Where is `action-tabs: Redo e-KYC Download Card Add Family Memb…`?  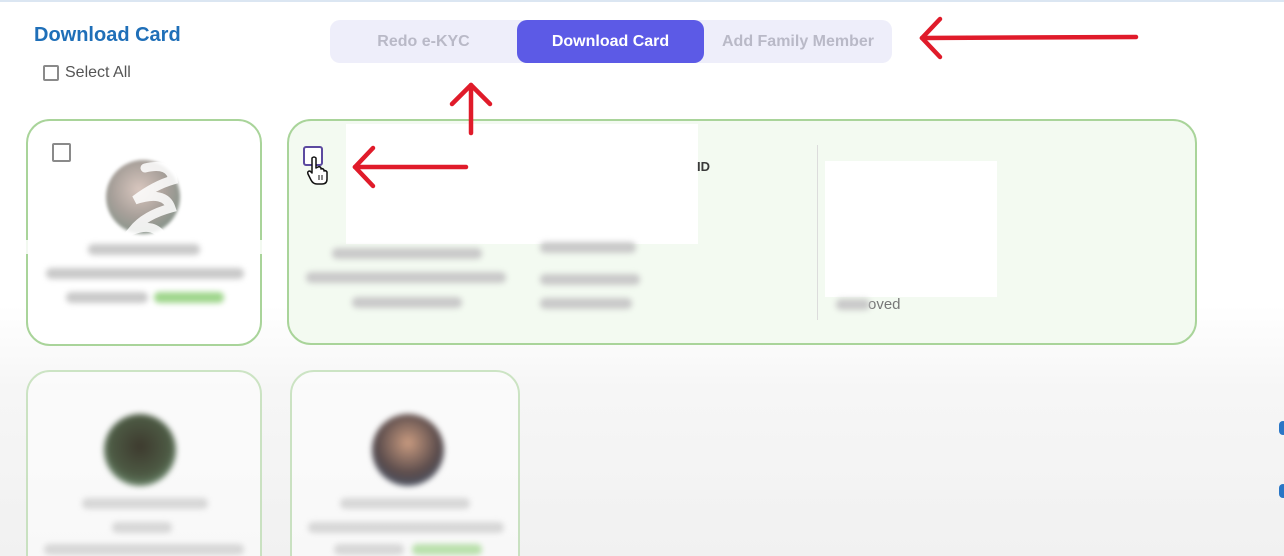 action-tabs: Redo e-KYC Download Card Add Family Memb… is located at coordinates (611, 41).